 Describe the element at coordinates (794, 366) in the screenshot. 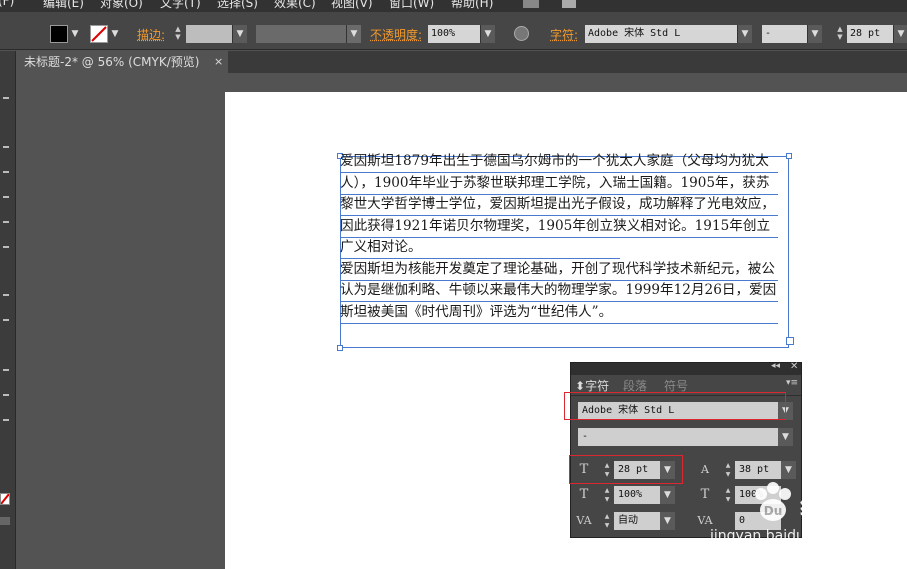

I see `close-icon: ✕` at that location.